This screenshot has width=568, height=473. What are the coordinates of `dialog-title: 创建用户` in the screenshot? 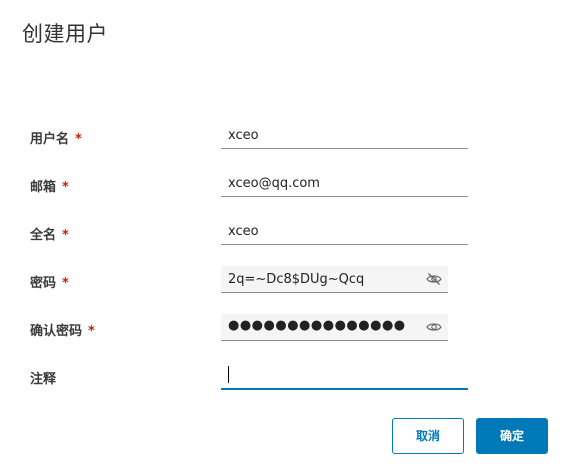 It's located at (65, 34).